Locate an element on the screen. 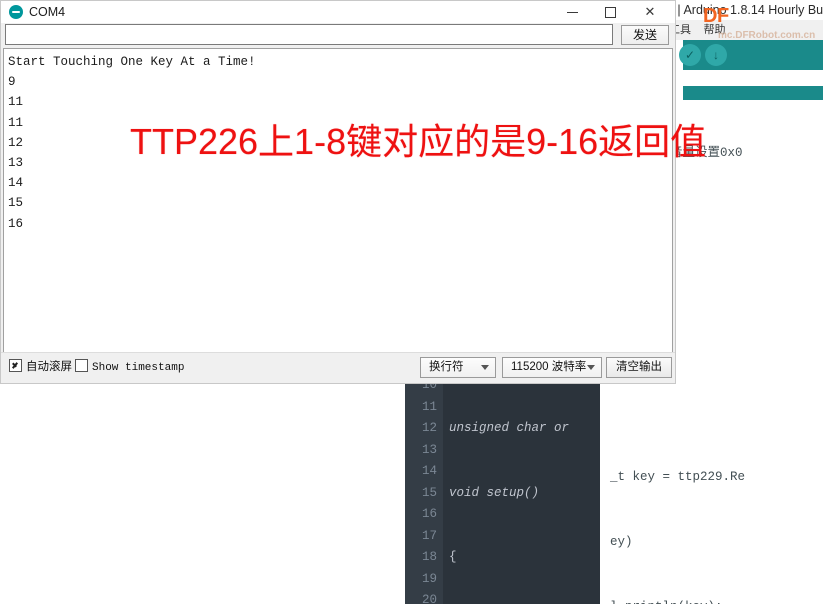  code-line: unsigned char or is located at coordinates (509, 428).